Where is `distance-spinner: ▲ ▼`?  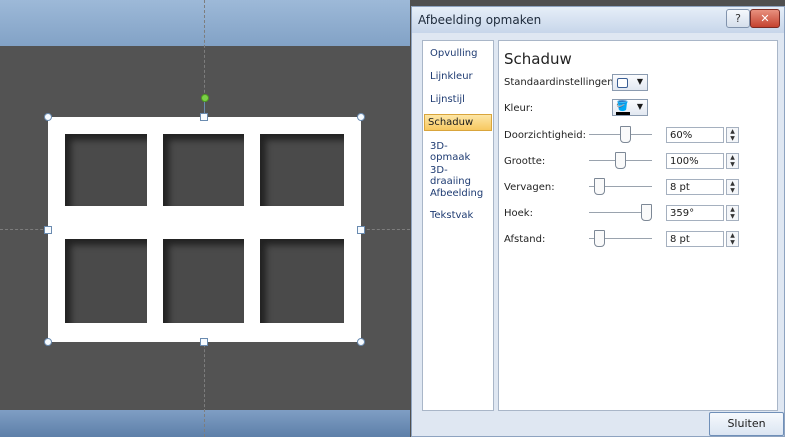 distance-spinner: ▲ ▼ is located at coordinates (732, 239).